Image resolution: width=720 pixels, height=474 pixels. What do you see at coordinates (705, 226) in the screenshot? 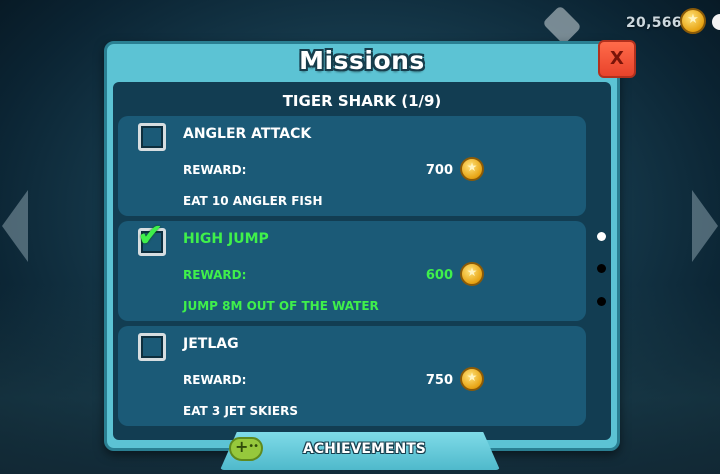
I see `next-arrow-icon` at bounding box center [705, 226].